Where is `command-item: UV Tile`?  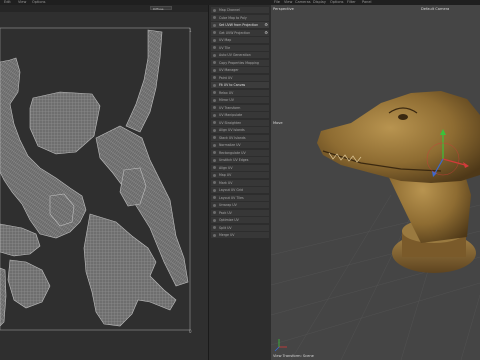
command-item: UV Tile is located at coordinates (240, 47).